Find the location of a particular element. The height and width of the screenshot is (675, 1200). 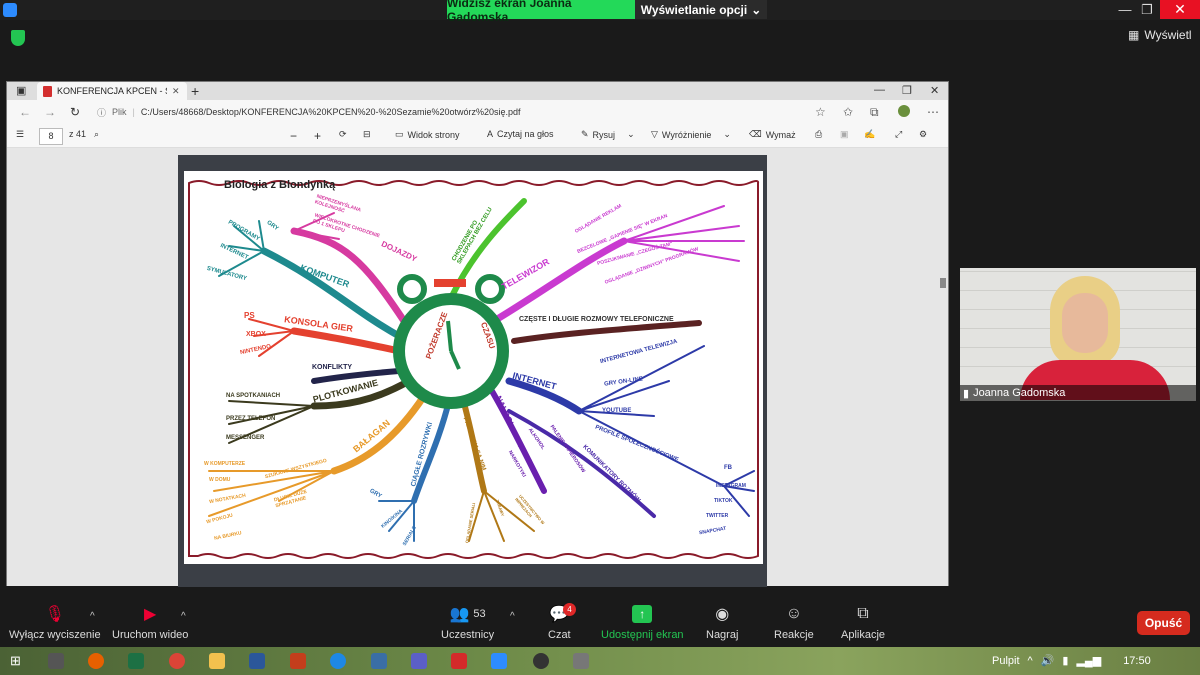

branch-internet-sub-8: TIKTOK is located at coordinates (723, 501).